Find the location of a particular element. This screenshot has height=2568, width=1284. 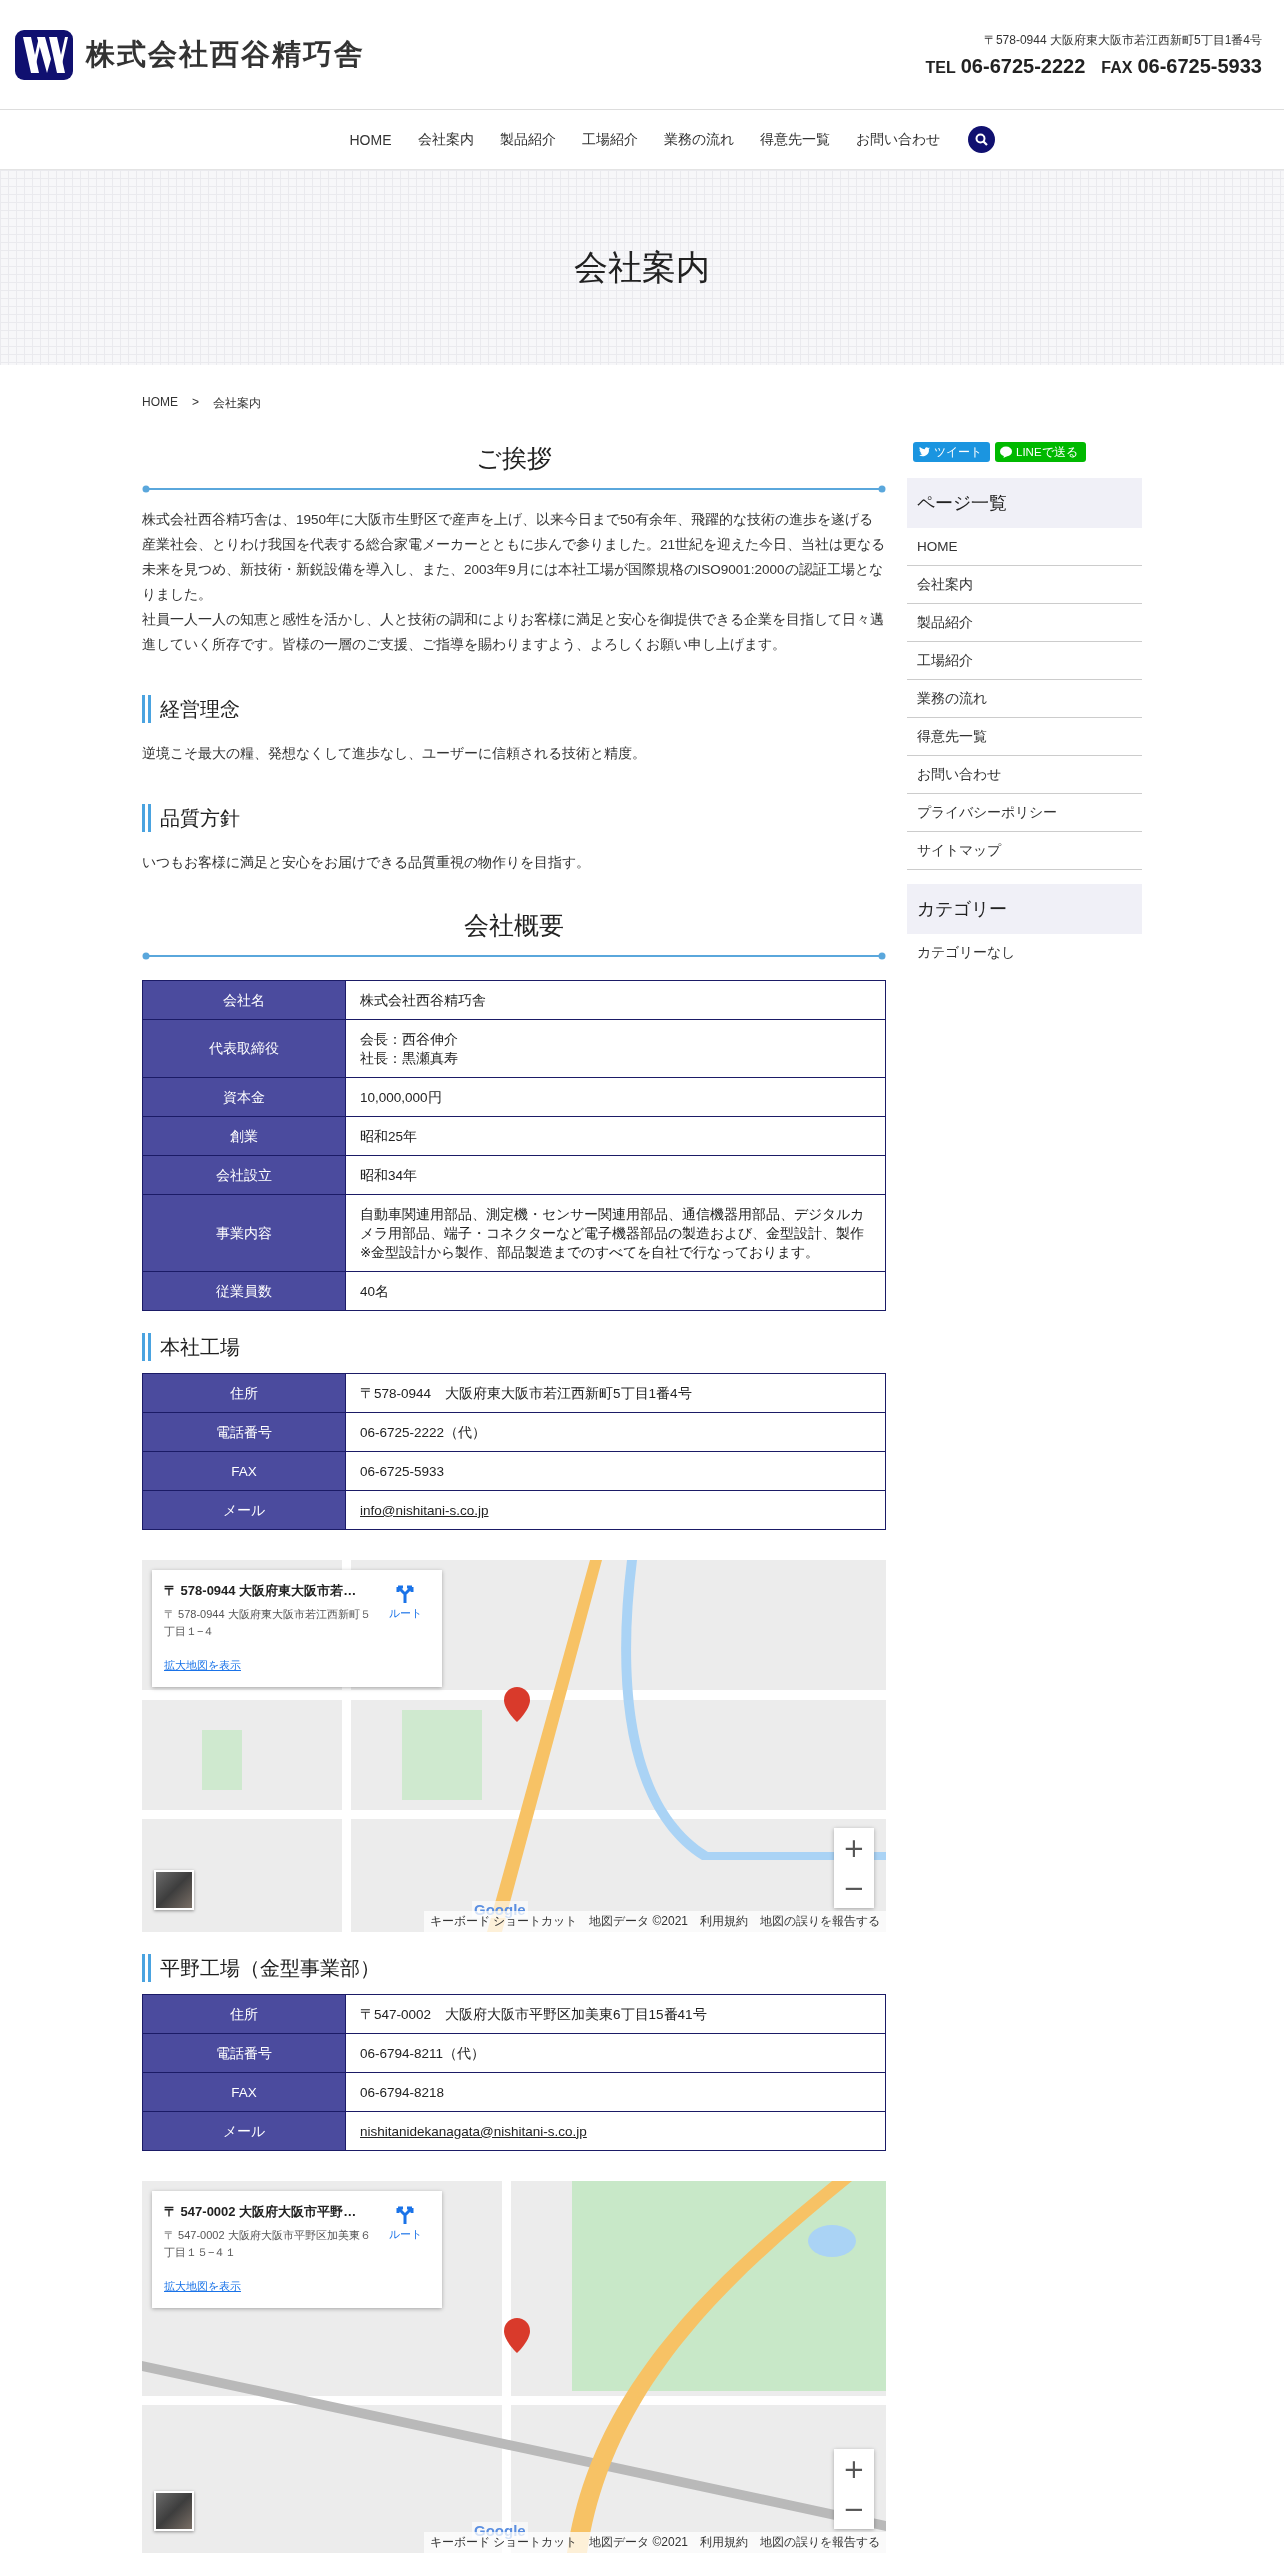

cell-text: 社長：黒瀬真寿 is located at coordinates (409, 1058).